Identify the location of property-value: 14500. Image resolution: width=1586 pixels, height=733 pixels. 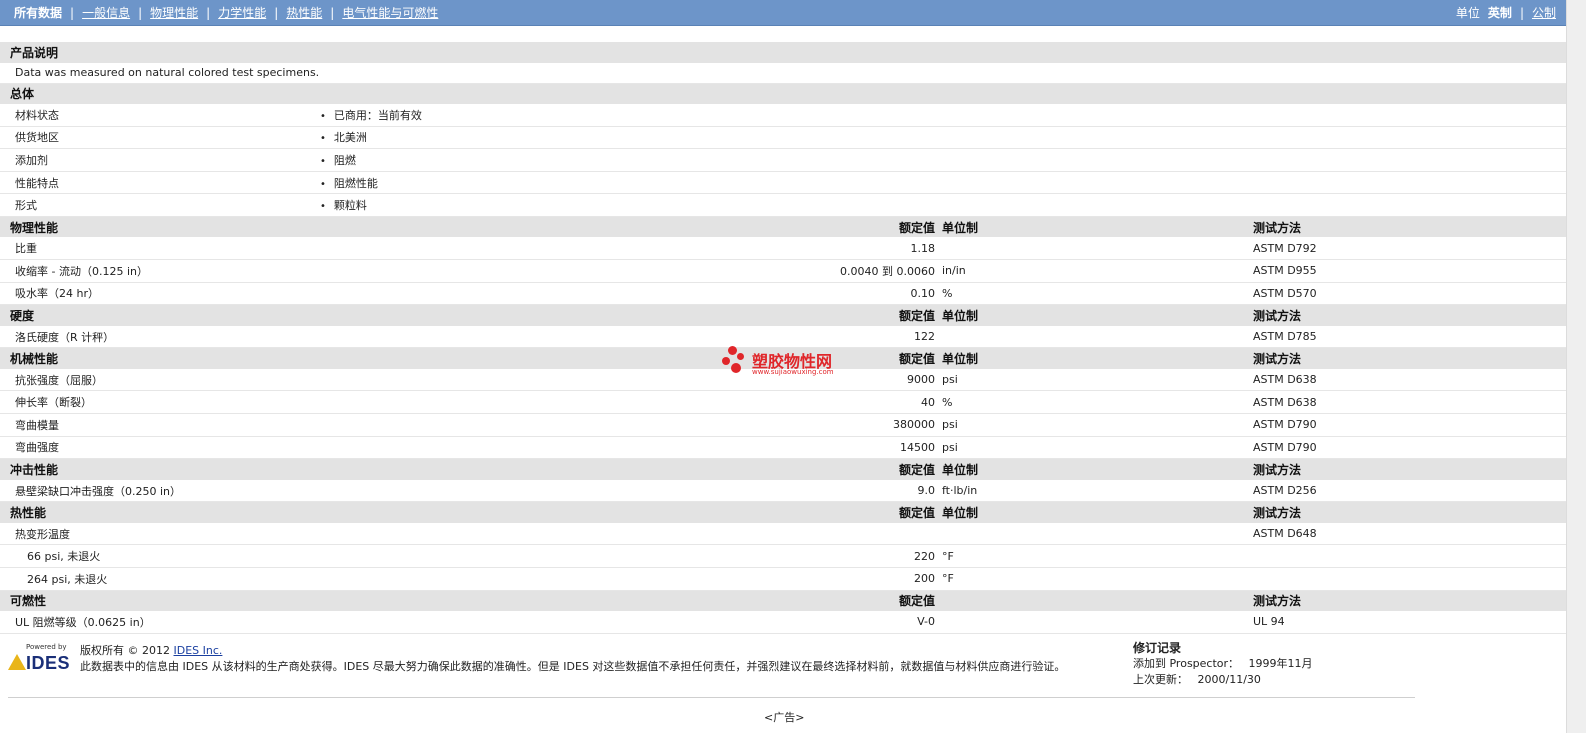
(917, 447).